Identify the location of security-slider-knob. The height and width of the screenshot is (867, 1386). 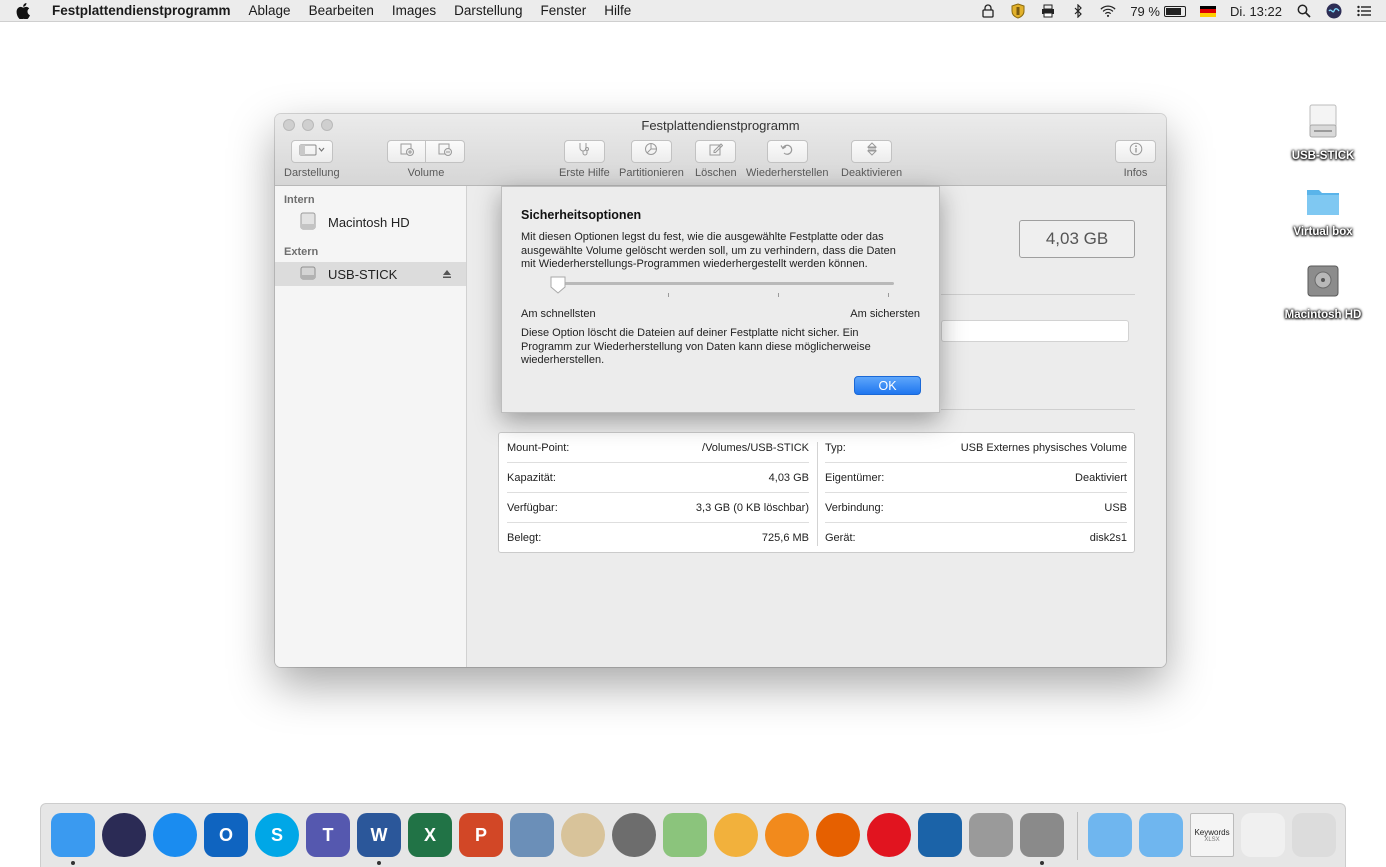
(558, 287).